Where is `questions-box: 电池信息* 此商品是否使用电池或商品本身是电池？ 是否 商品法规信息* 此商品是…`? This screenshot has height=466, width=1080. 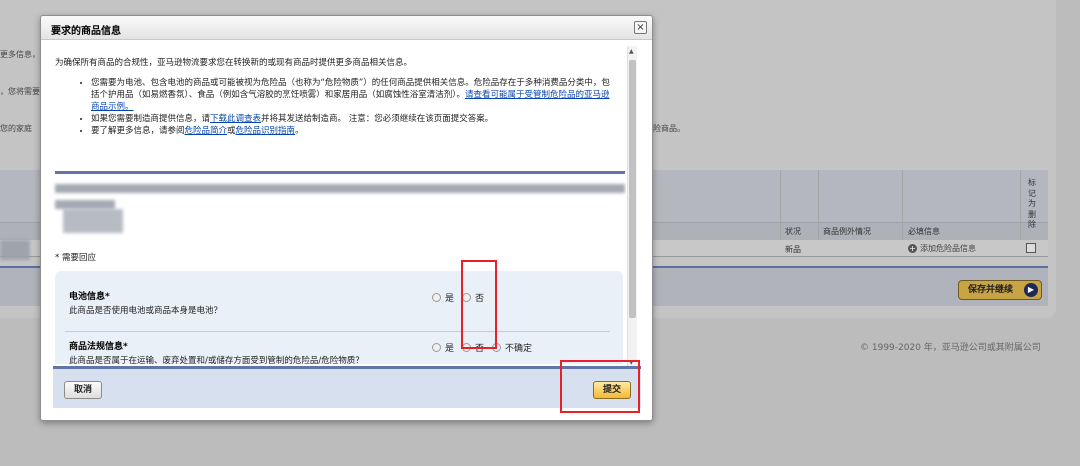
questions-box: 电池信息* 此商品是否使用电池或商品本身是电池？ 是否 商品法规信息* 此商品是… is located at coordinates (339, 317).